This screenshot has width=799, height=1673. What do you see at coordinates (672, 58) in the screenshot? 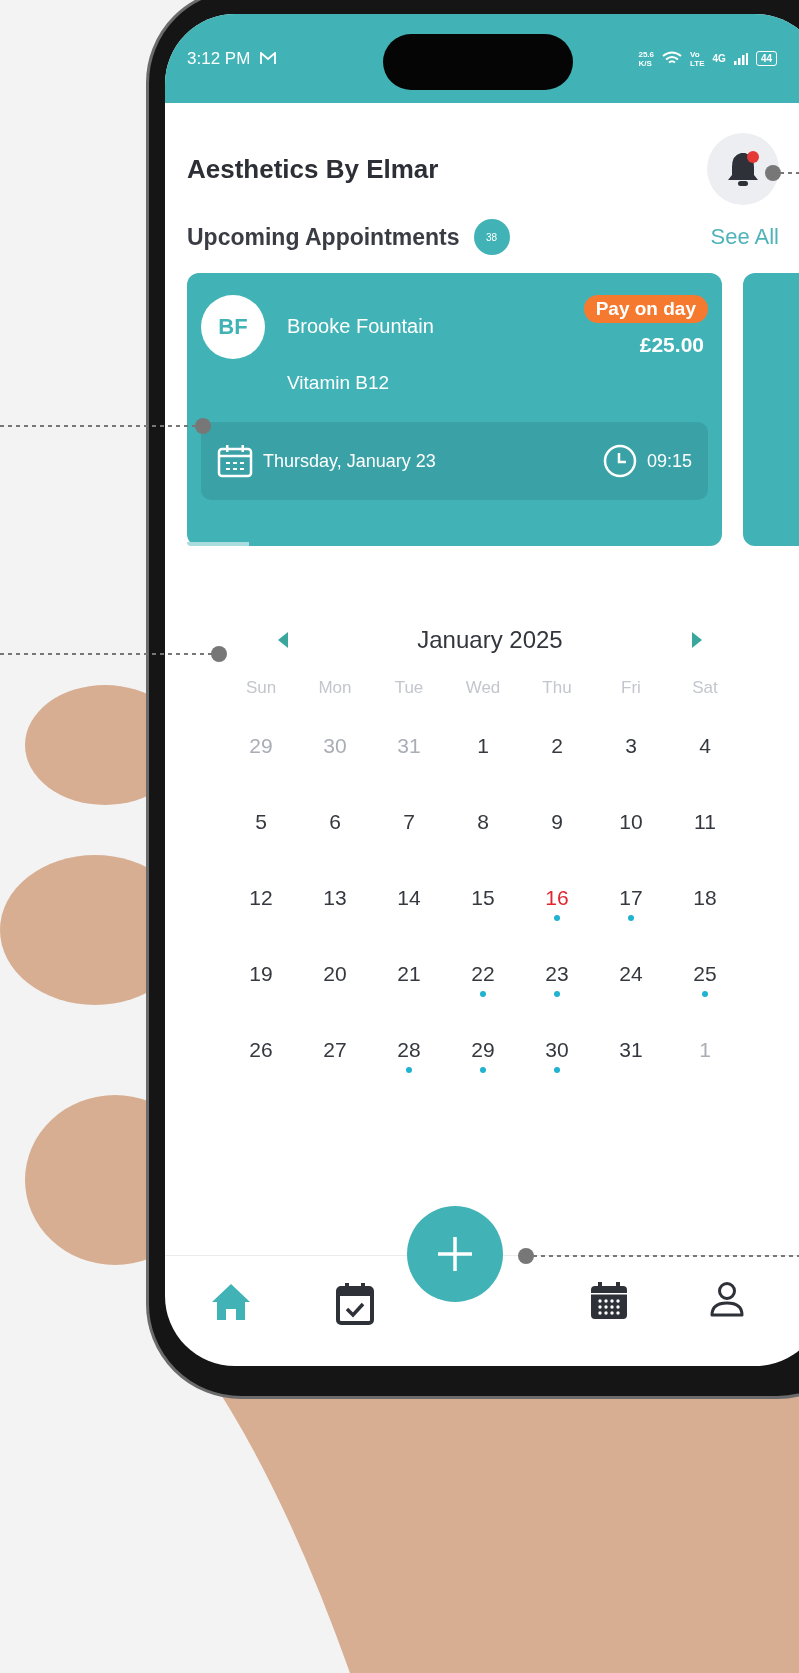
I see `wifi-icon` at bounding box center [672, 58].